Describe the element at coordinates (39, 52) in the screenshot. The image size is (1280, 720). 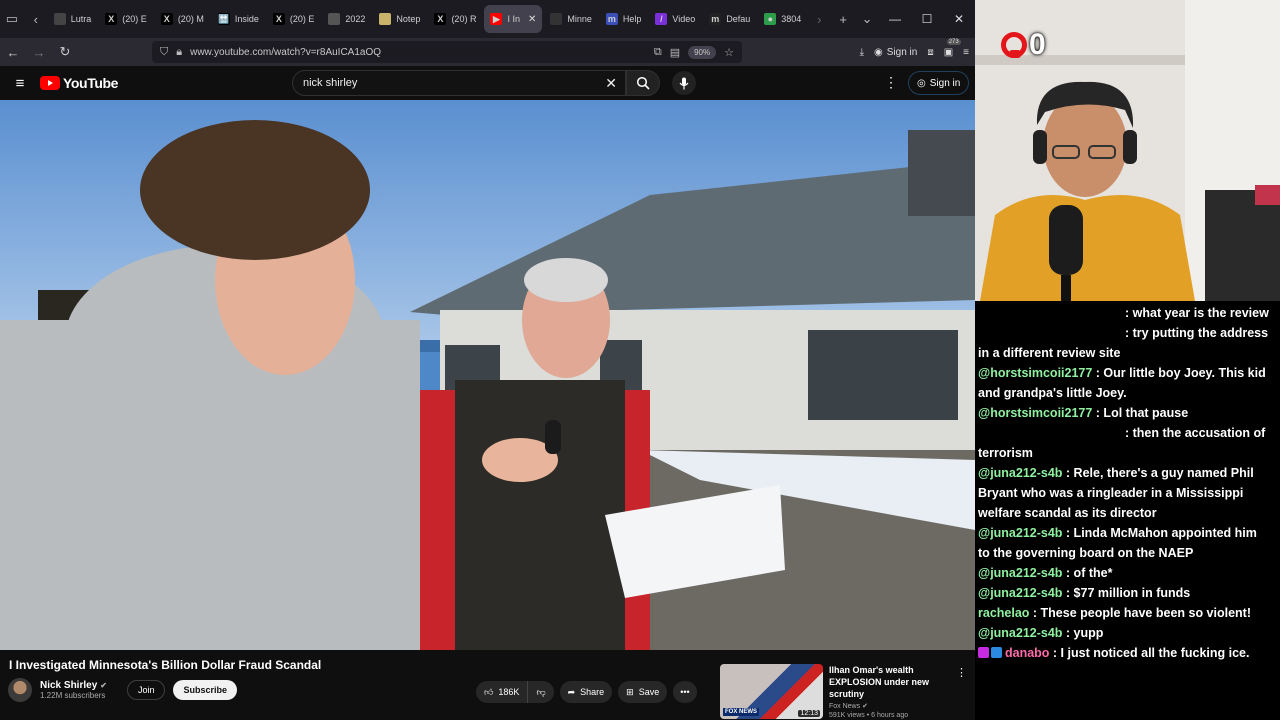
I see `forward-icon: →` at that location.